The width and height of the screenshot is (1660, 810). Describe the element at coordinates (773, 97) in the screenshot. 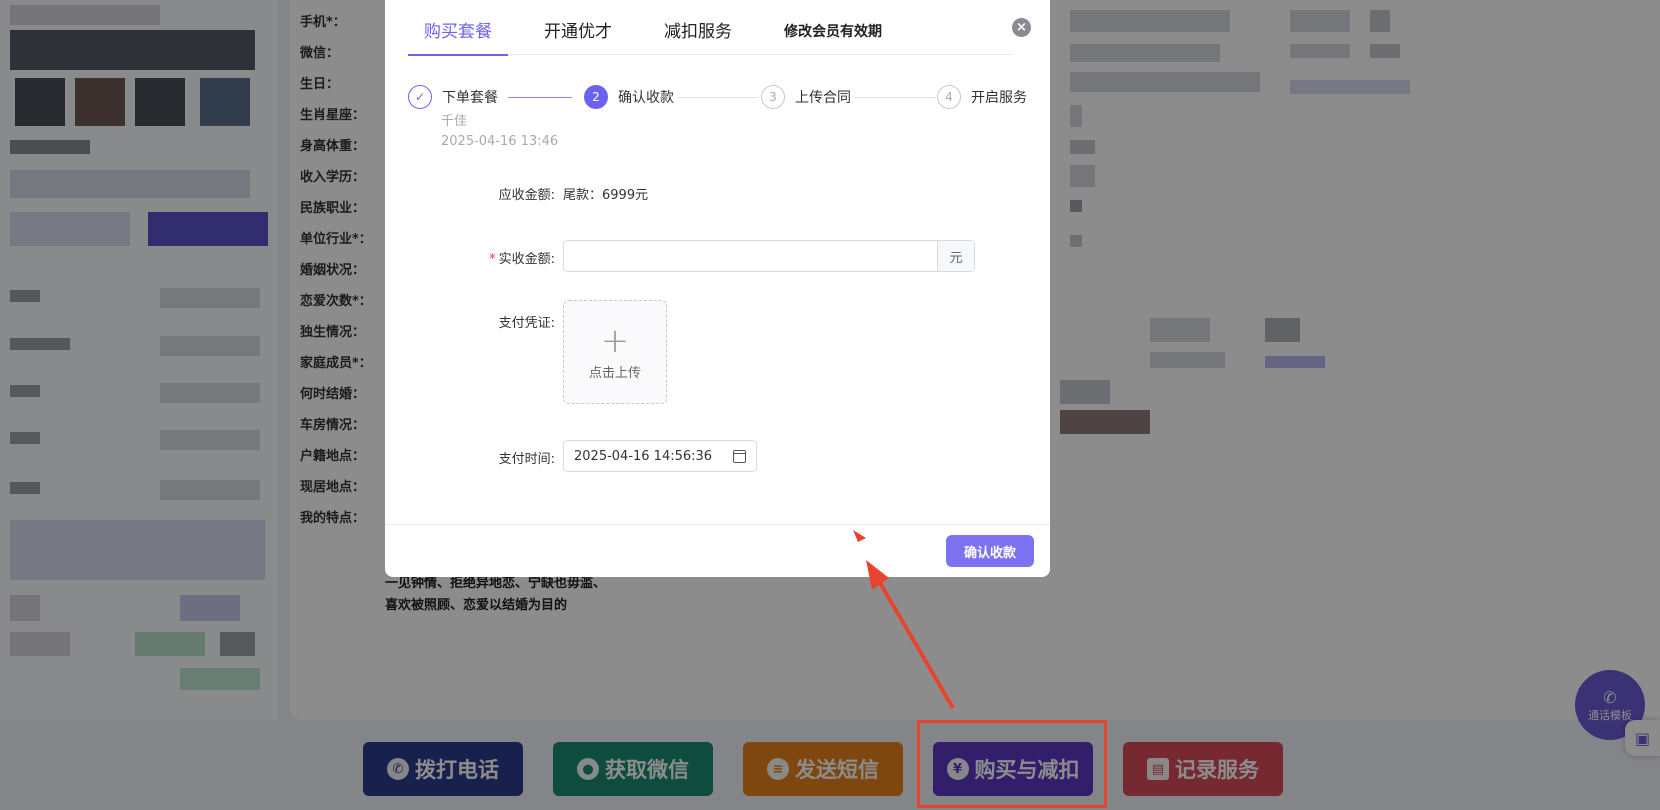

I see `step-number: 3` at that location.